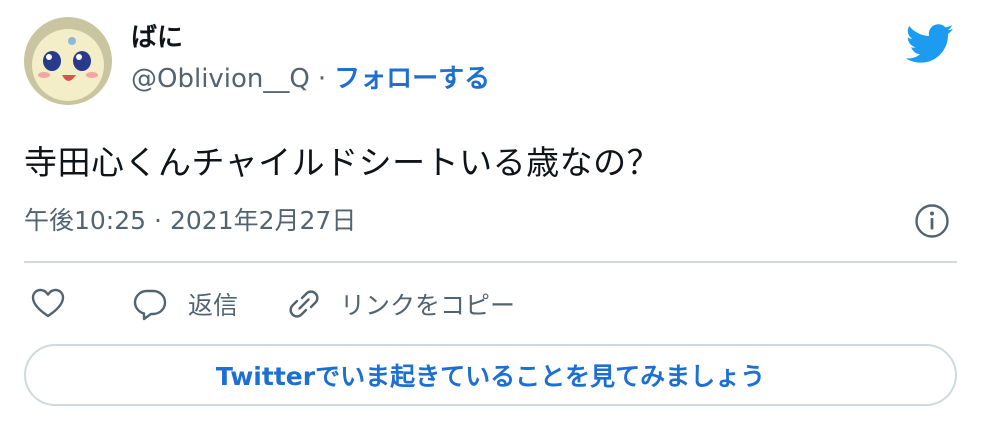  What do you see at coordinates (342, 162) in the screenshot?
I see `tweet-text: 寺田心くんチャイルドシートいる歳なの？` at bounding box center [342, 162].